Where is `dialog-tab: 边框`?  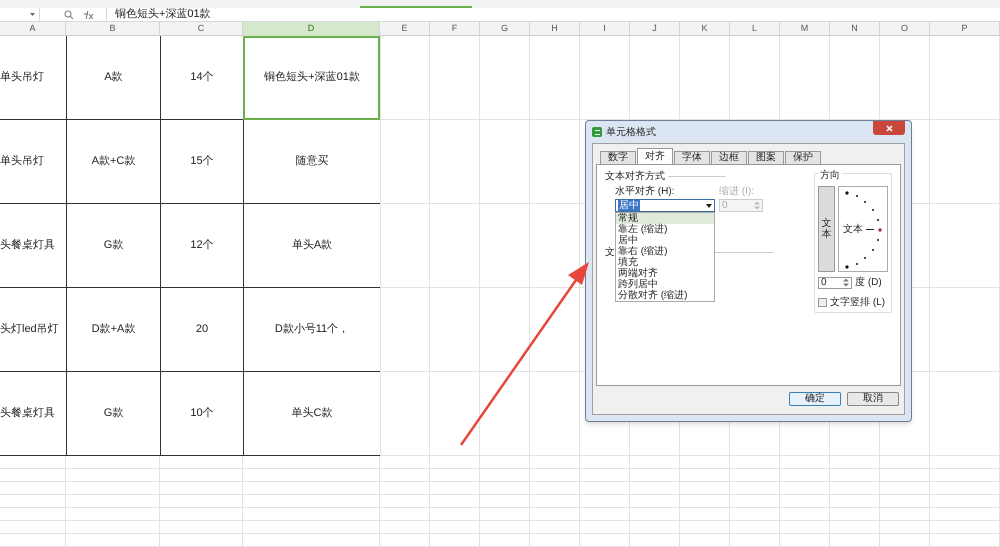
dialog-tab: 边框 is located at coordinates (729, 157).